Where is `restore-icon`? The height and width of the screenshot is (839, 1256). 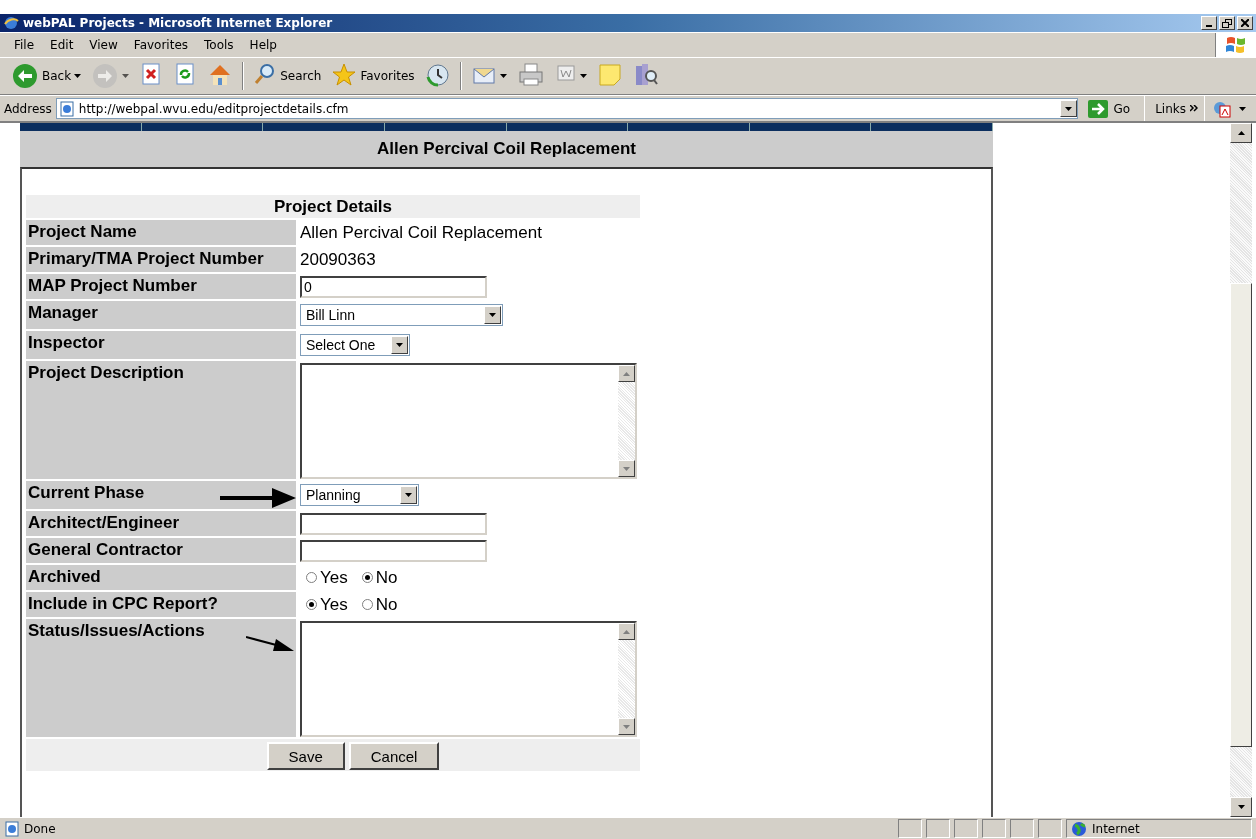 restore-icon is located at coordinates (1227, 23).